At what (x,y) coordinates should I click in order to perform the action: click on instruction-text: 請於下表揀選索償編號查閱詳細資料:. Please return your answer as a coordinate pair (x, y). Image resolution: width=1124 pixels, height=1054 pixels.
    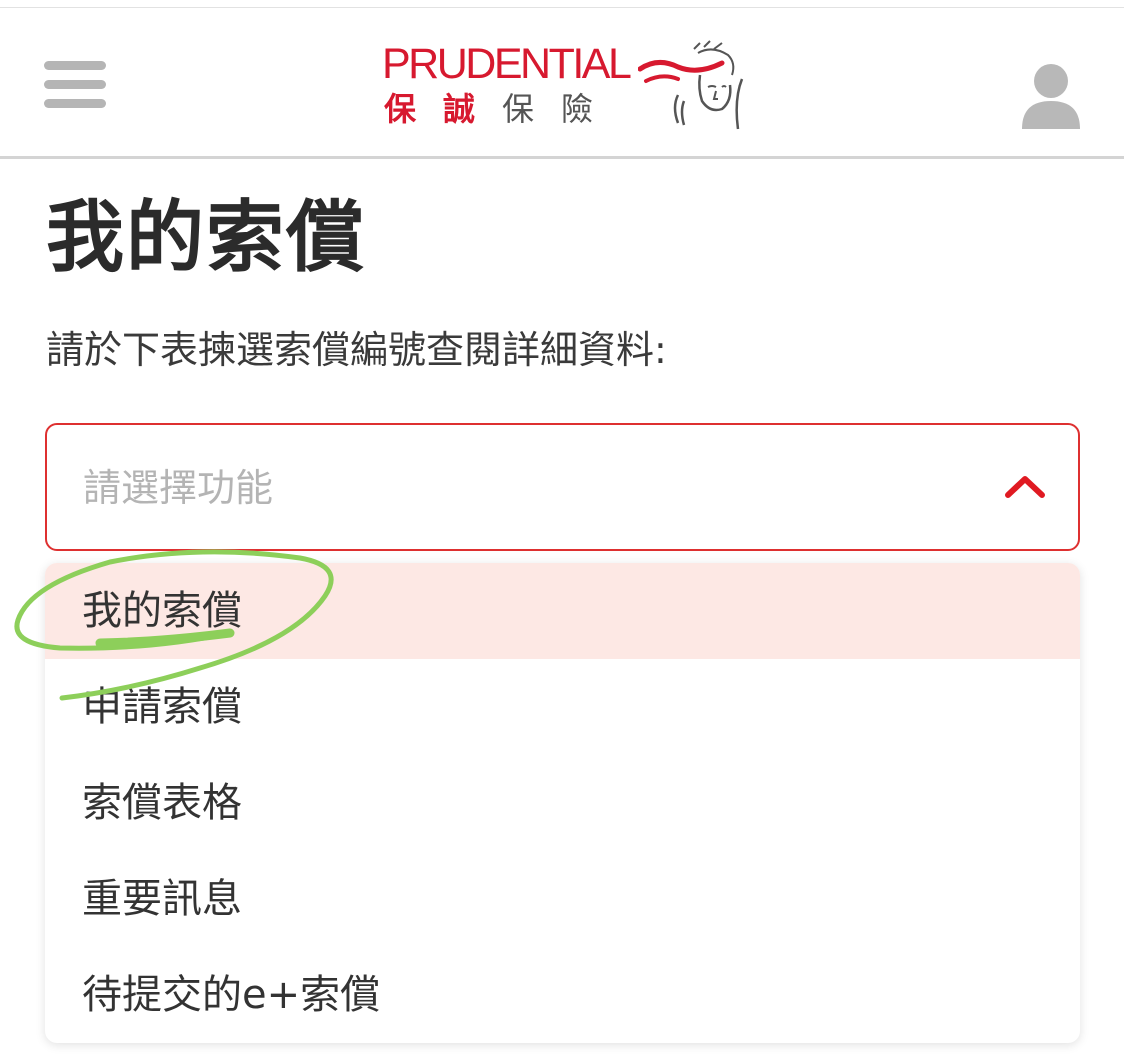
    Looking at the image, I should click on (356, 350).